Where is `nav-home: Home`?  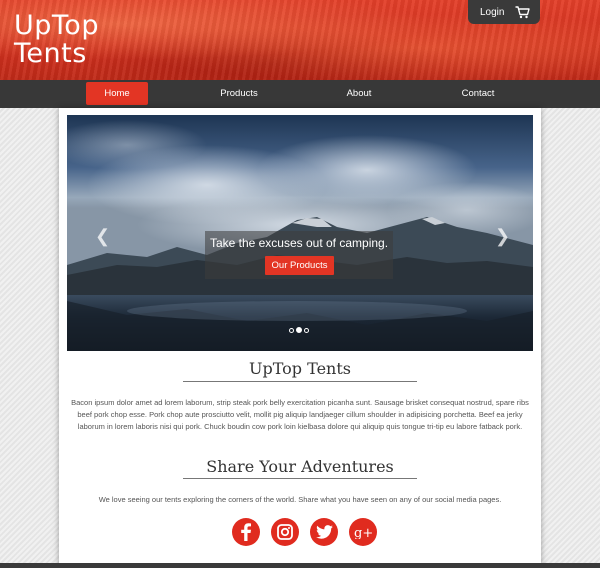 nav-home: Home is located at coordinates (117, 93).